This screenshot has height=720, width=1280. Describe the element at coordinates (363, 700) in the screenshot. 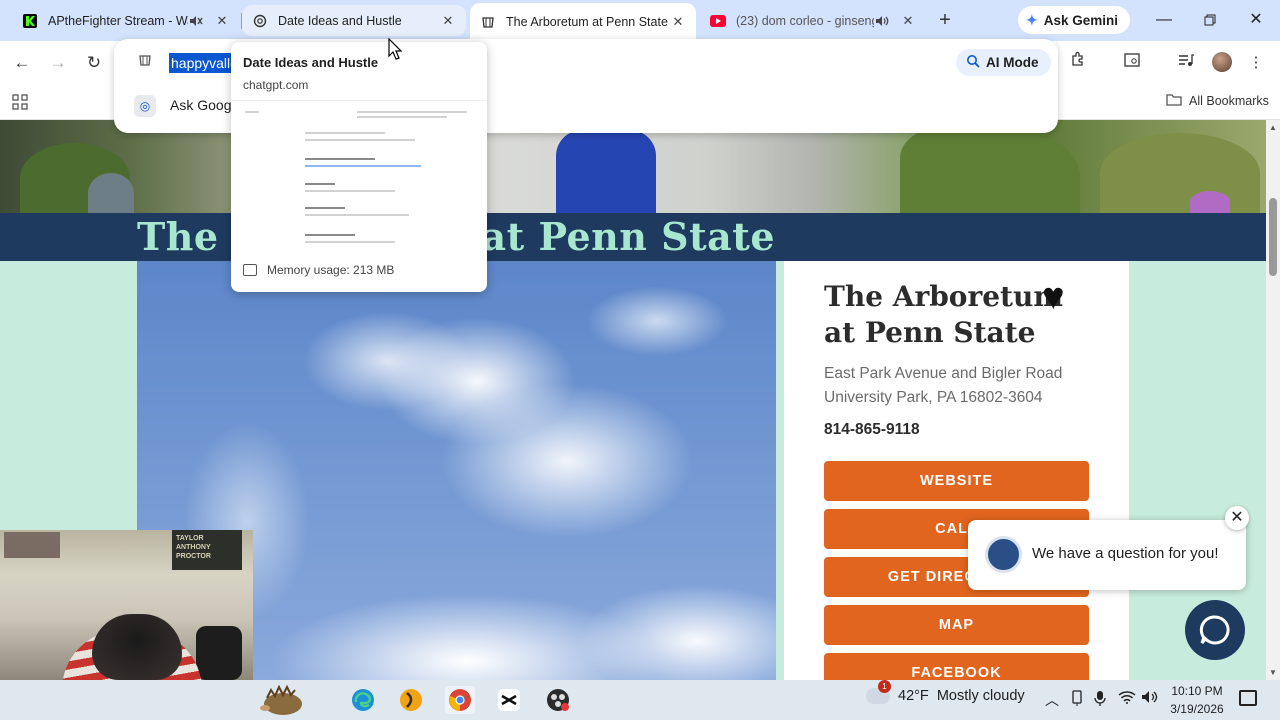

I see `edge-icon` at that location.